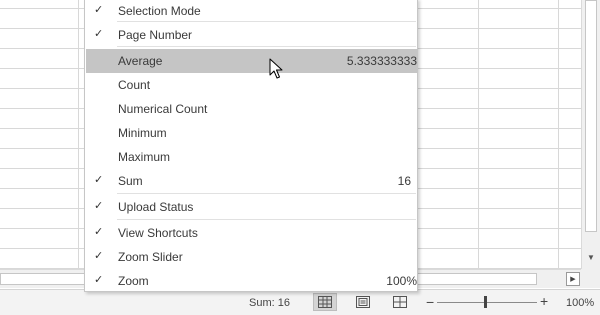 The image size is (600, 315). What do you see at coordinates (134, 85) in the screenshot?
I see `menu-item-label: Count` at bounding box center [134, 85].